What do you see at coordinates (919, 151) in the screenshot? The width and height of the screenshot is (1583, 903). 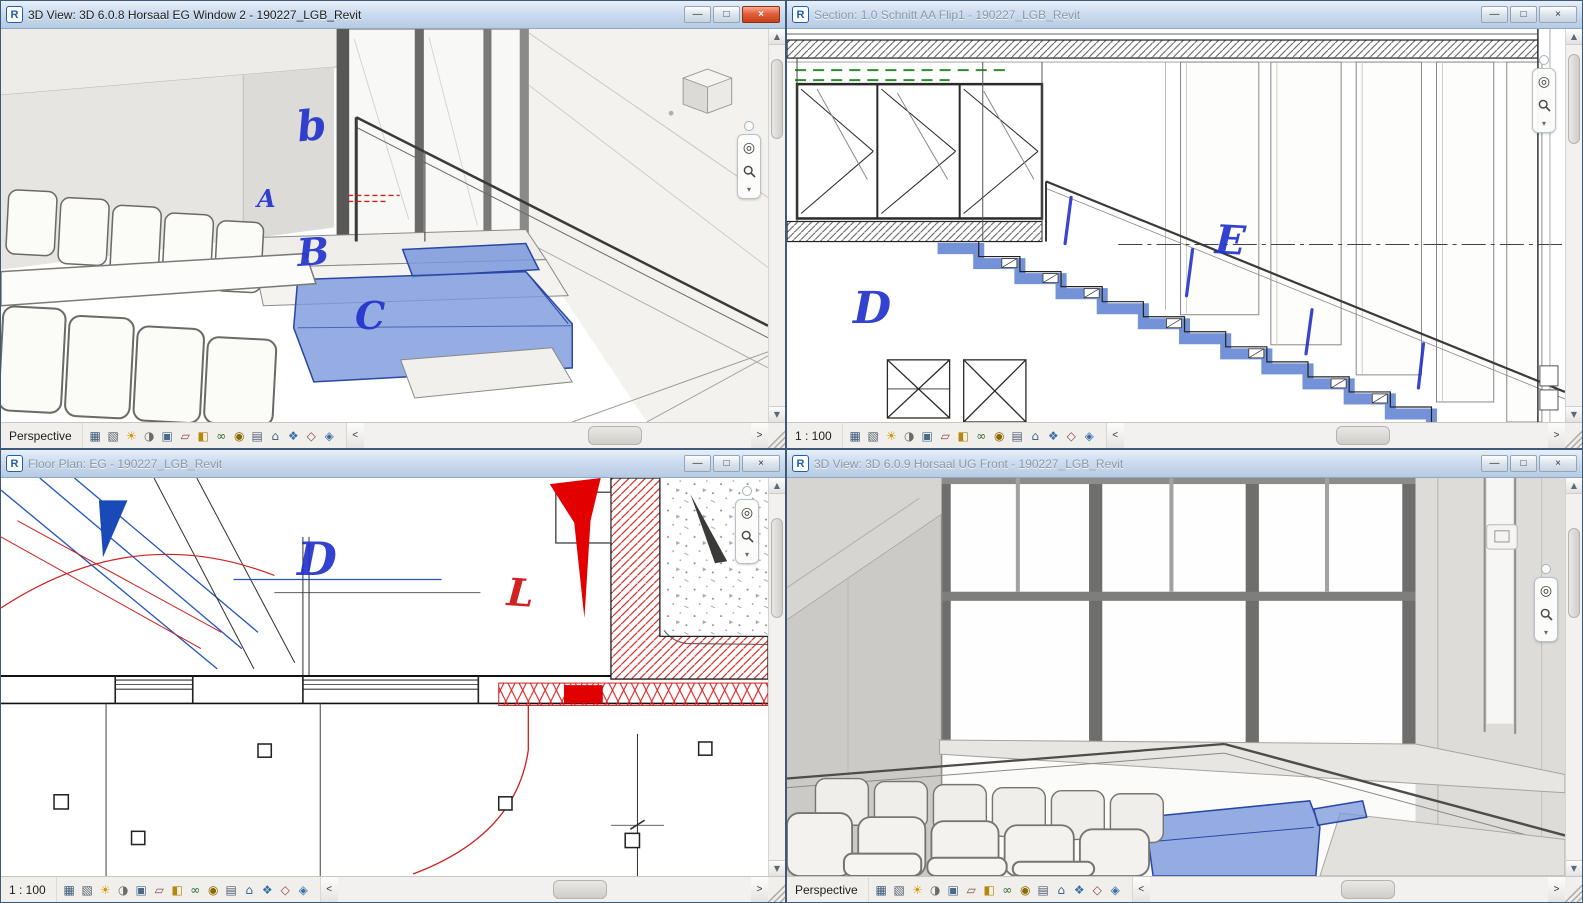 I see `window-elevation` at bounding box center [919, 151].